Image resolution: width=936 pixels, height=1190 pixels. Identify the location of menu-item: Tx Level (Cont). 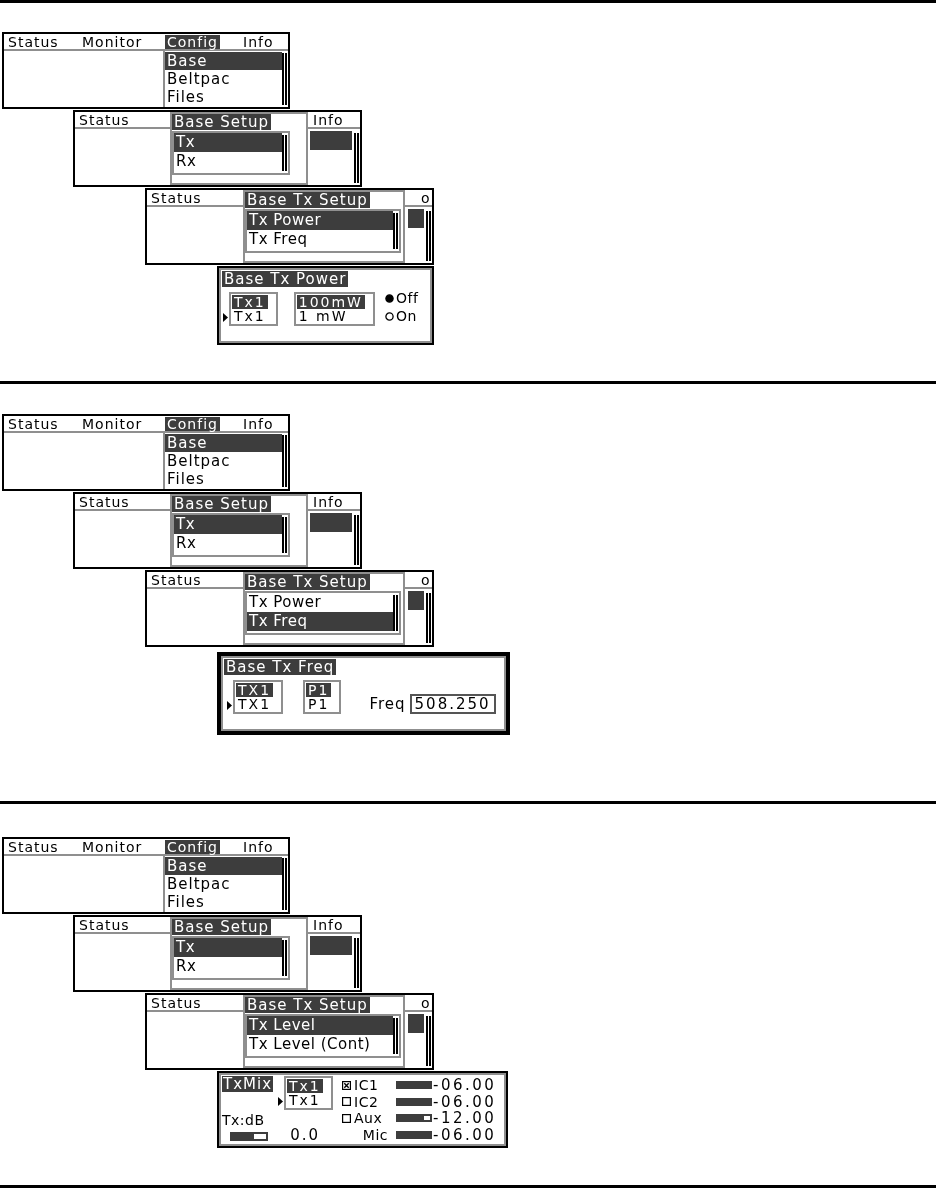
(320, 1044).